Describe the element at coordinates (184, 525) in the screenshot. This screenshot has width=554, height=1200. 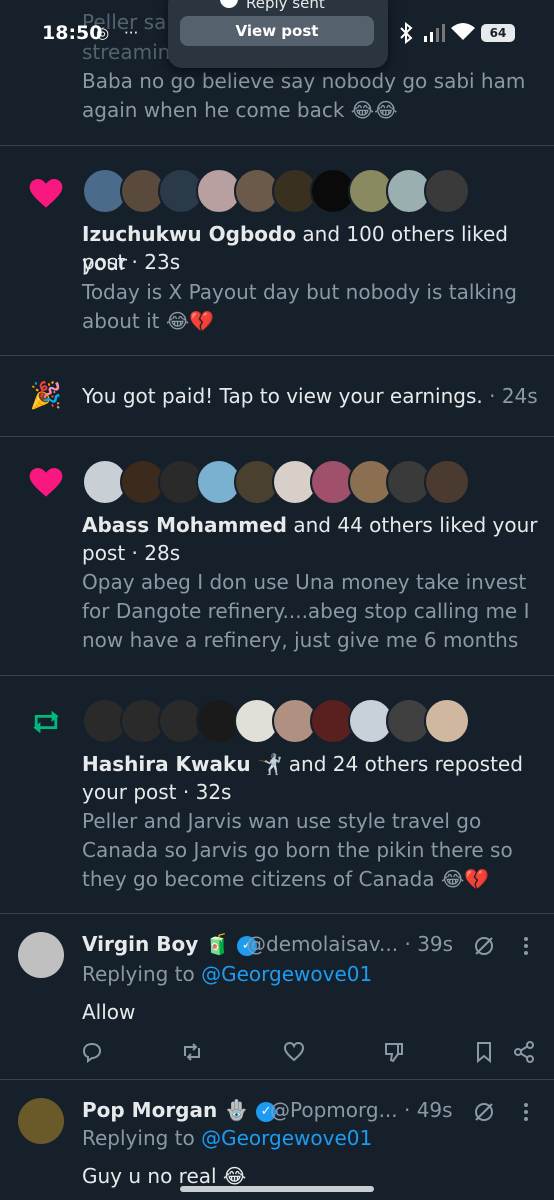
I see `user-name: Abass Mohammed` at that location.